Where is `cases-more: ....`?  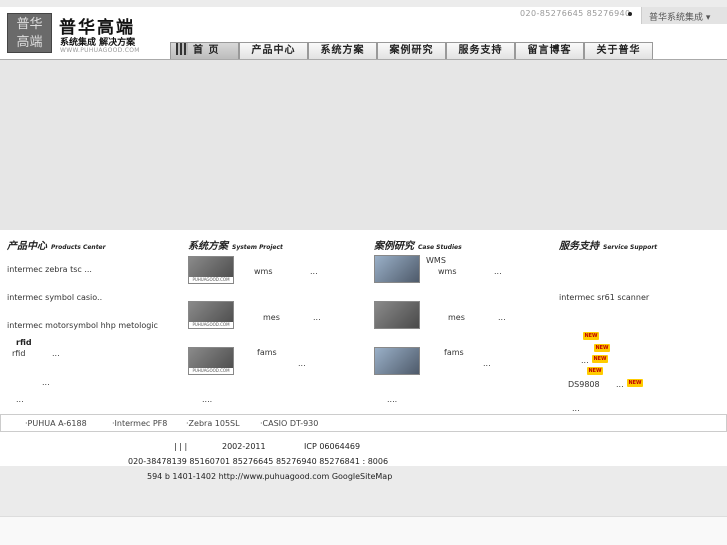 cases-more: .... is located at coordinates (392, 399).